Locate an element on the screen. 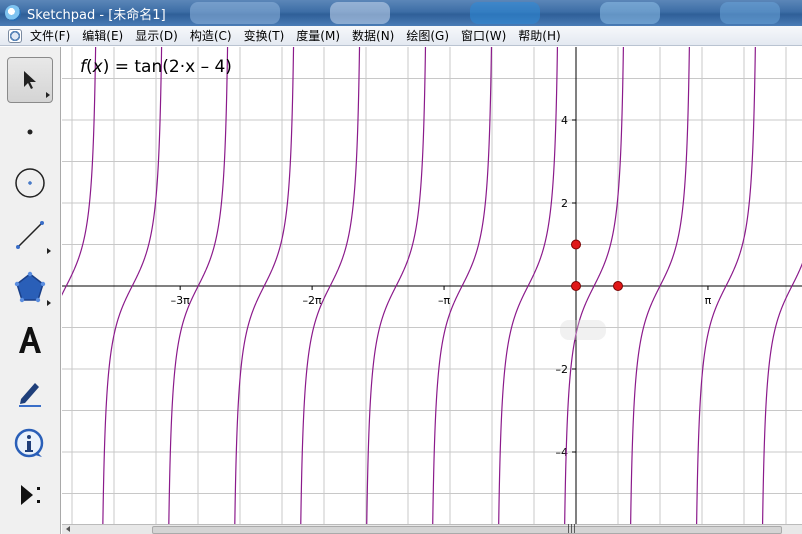 Image resolution: width=802 pixels, height=534 pixels. menu-file: 文件(F) is located at coordinates (50, 35).